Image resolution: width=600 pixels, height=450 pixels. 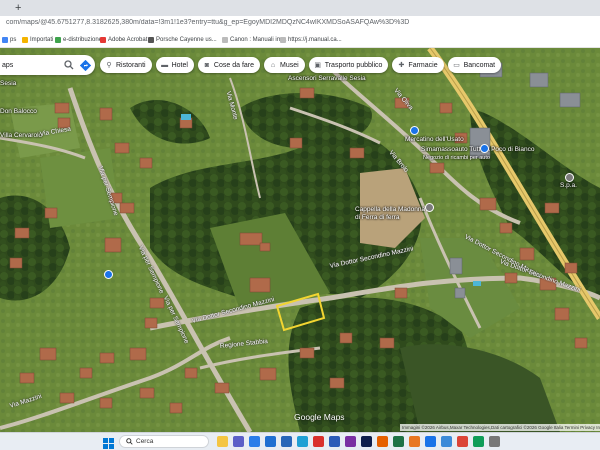 What do you see at coordinates (21, 135) in the screenshot?
I see `place-label-cervarolo: Villa Cervarolo` at bounding box center [21, 135].